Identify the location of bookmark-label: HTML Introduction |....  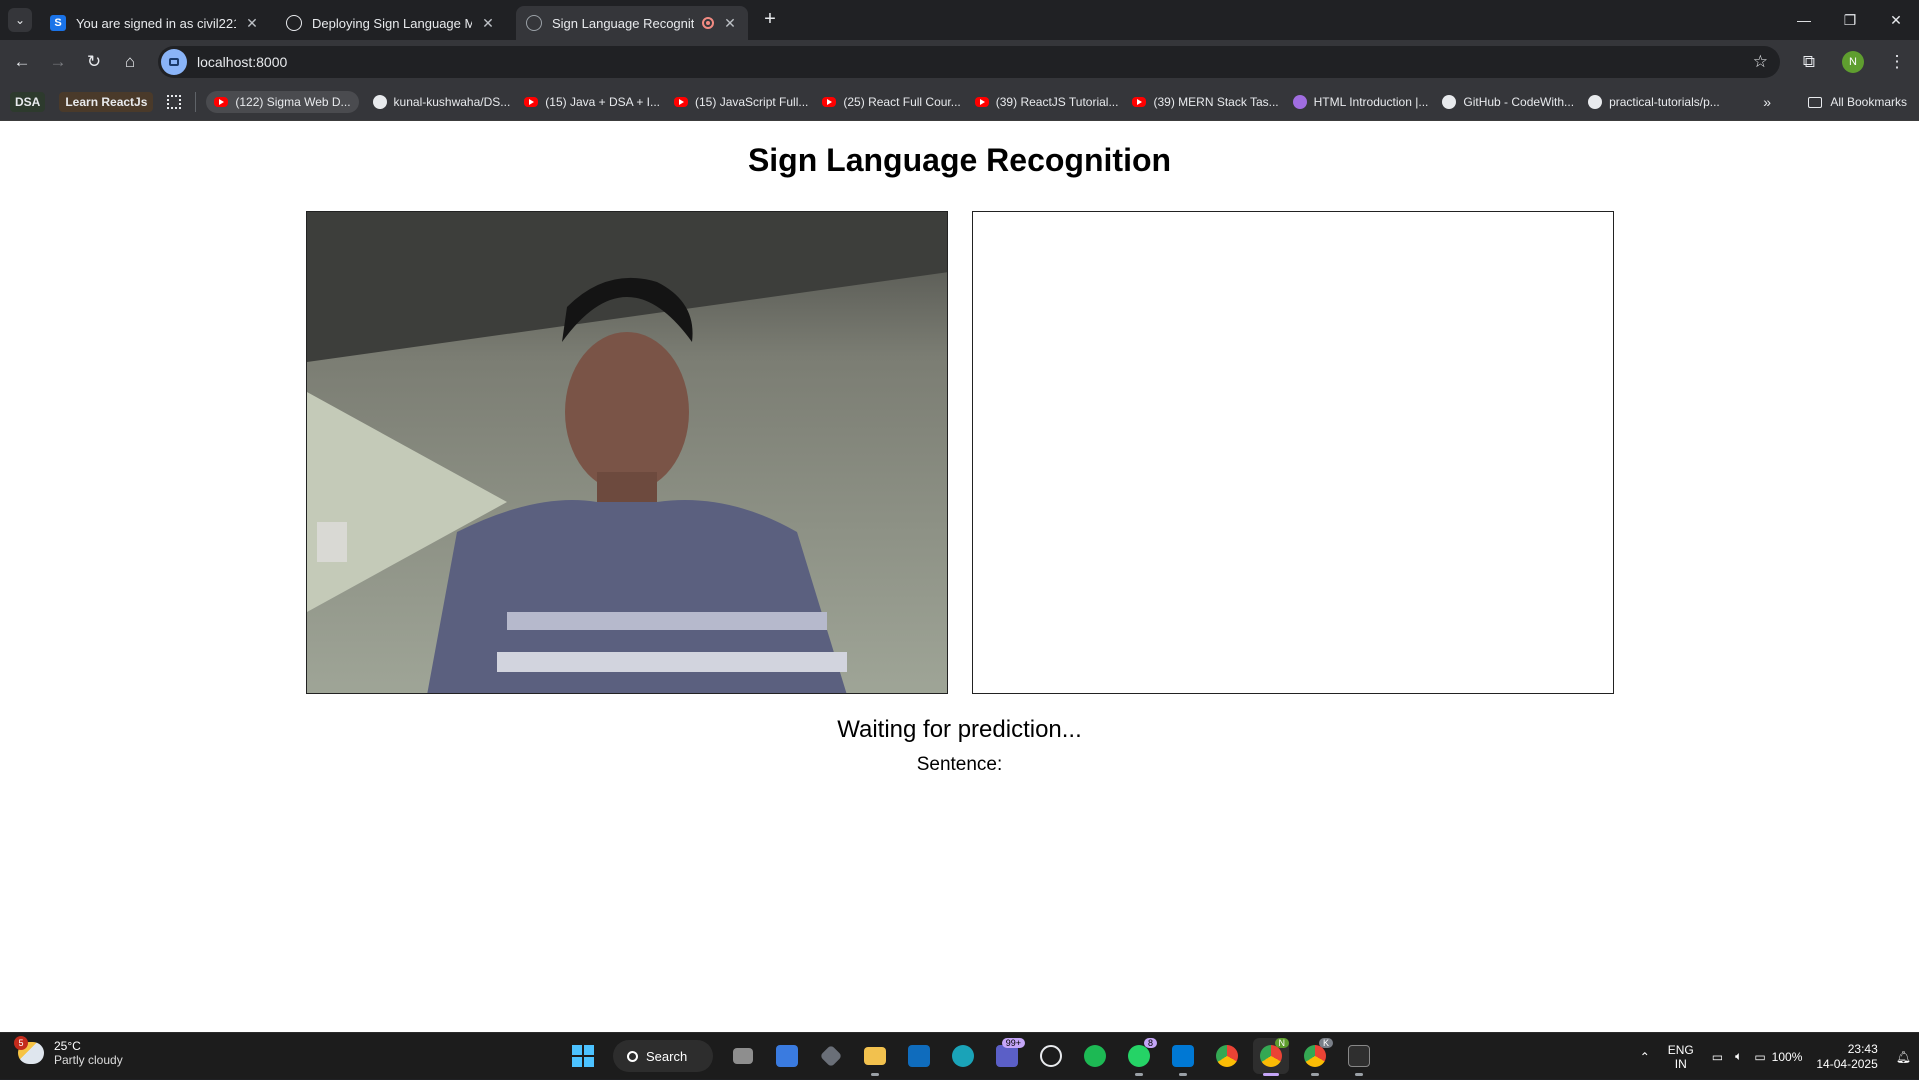
(1371, 102).